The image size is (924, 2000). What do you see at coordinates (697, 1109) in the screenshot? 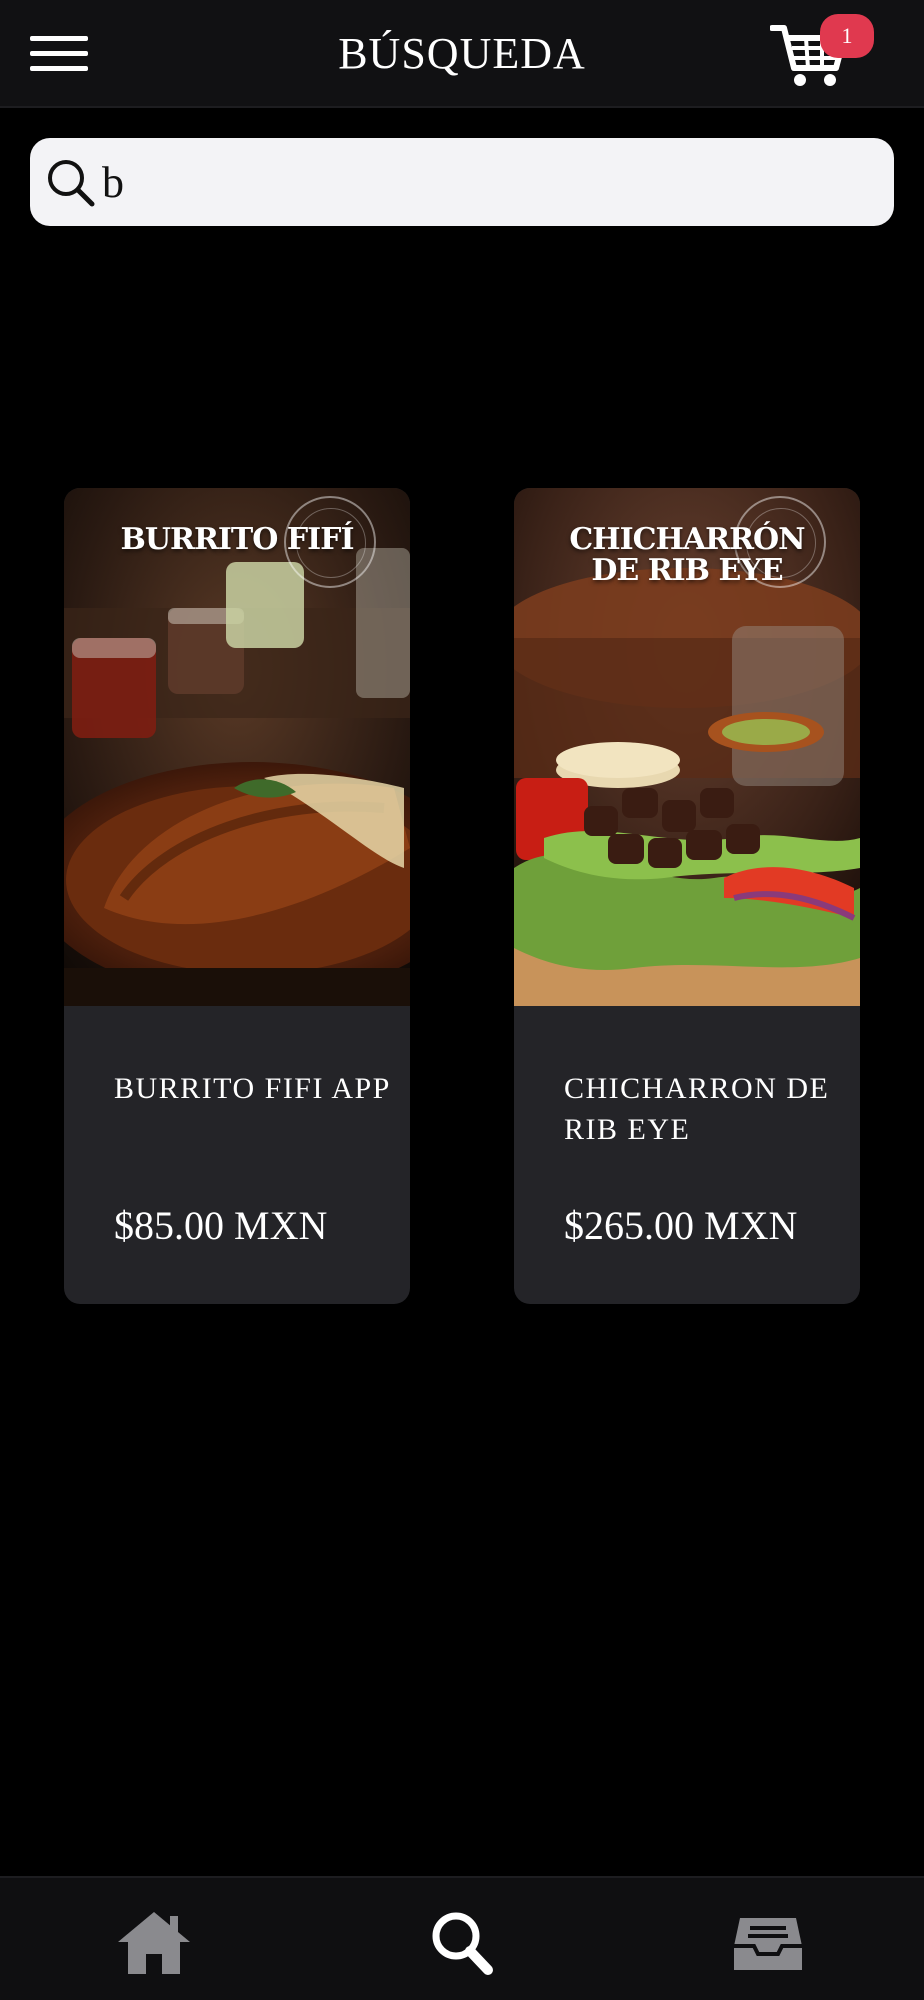
I see `product-name: CHICHARRON DE RIB EYE` at bounding box center [697, 1109].